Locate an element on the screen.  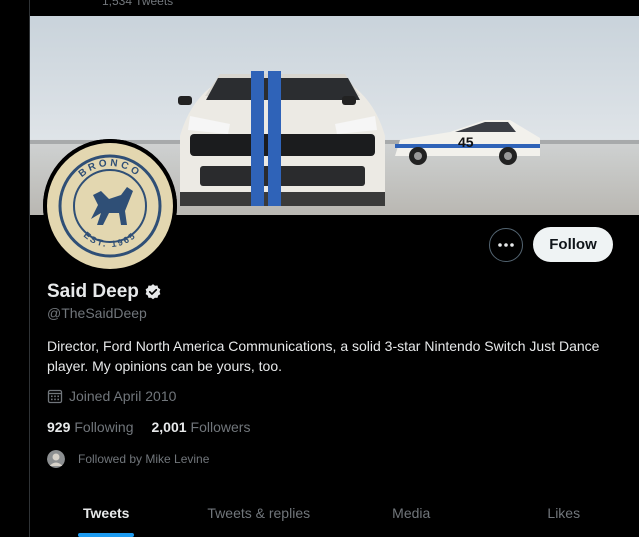
mustang-front is located at coordinates (281, 138).